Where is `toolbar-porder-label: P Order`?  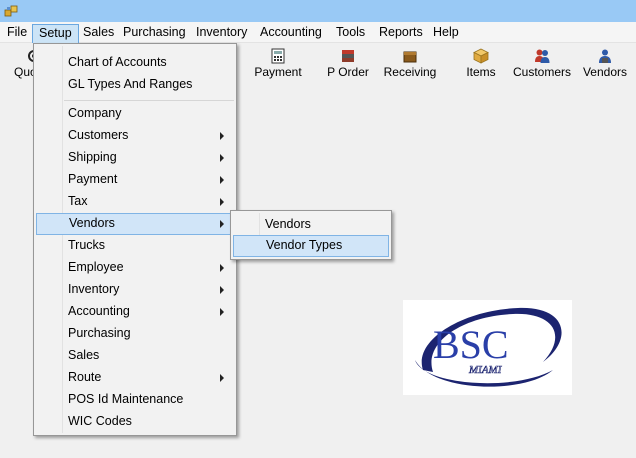 toolbar-porder-label: P Order is located at coordinates (348, 72).